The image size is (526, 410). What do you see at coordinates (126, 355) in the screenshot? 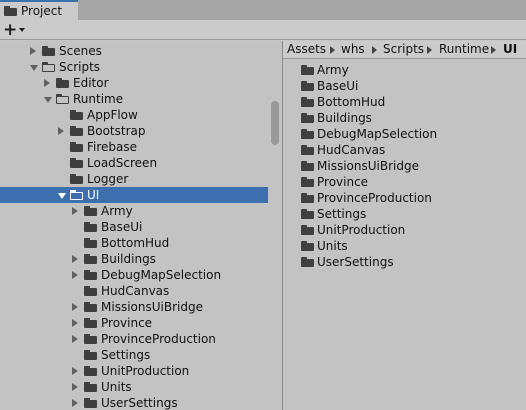
I see `tree-item-label: Settings` at bounding box center [126, 355].